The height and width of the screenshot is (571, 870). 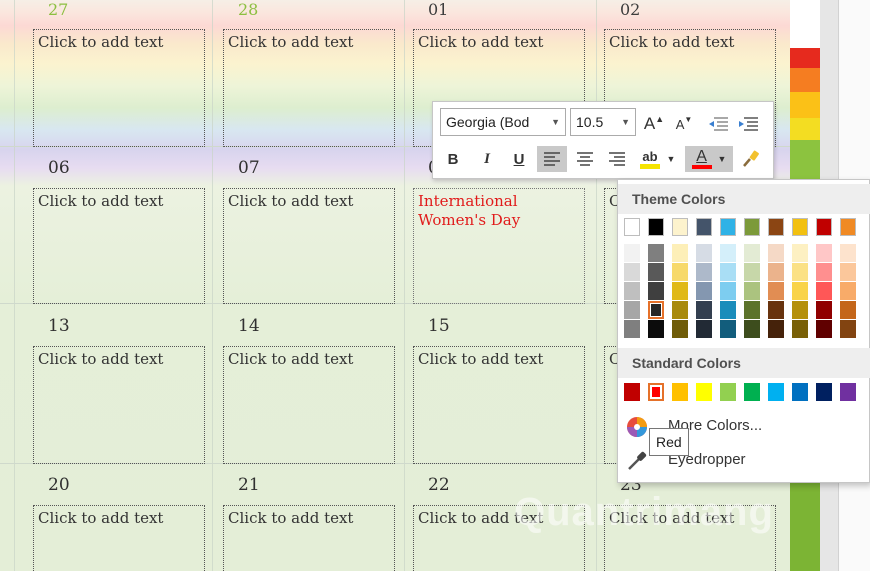 What do you see at coordinates (585, 159) in the screenshot?
I see `align-center-button` at bounding box center [585, 159].